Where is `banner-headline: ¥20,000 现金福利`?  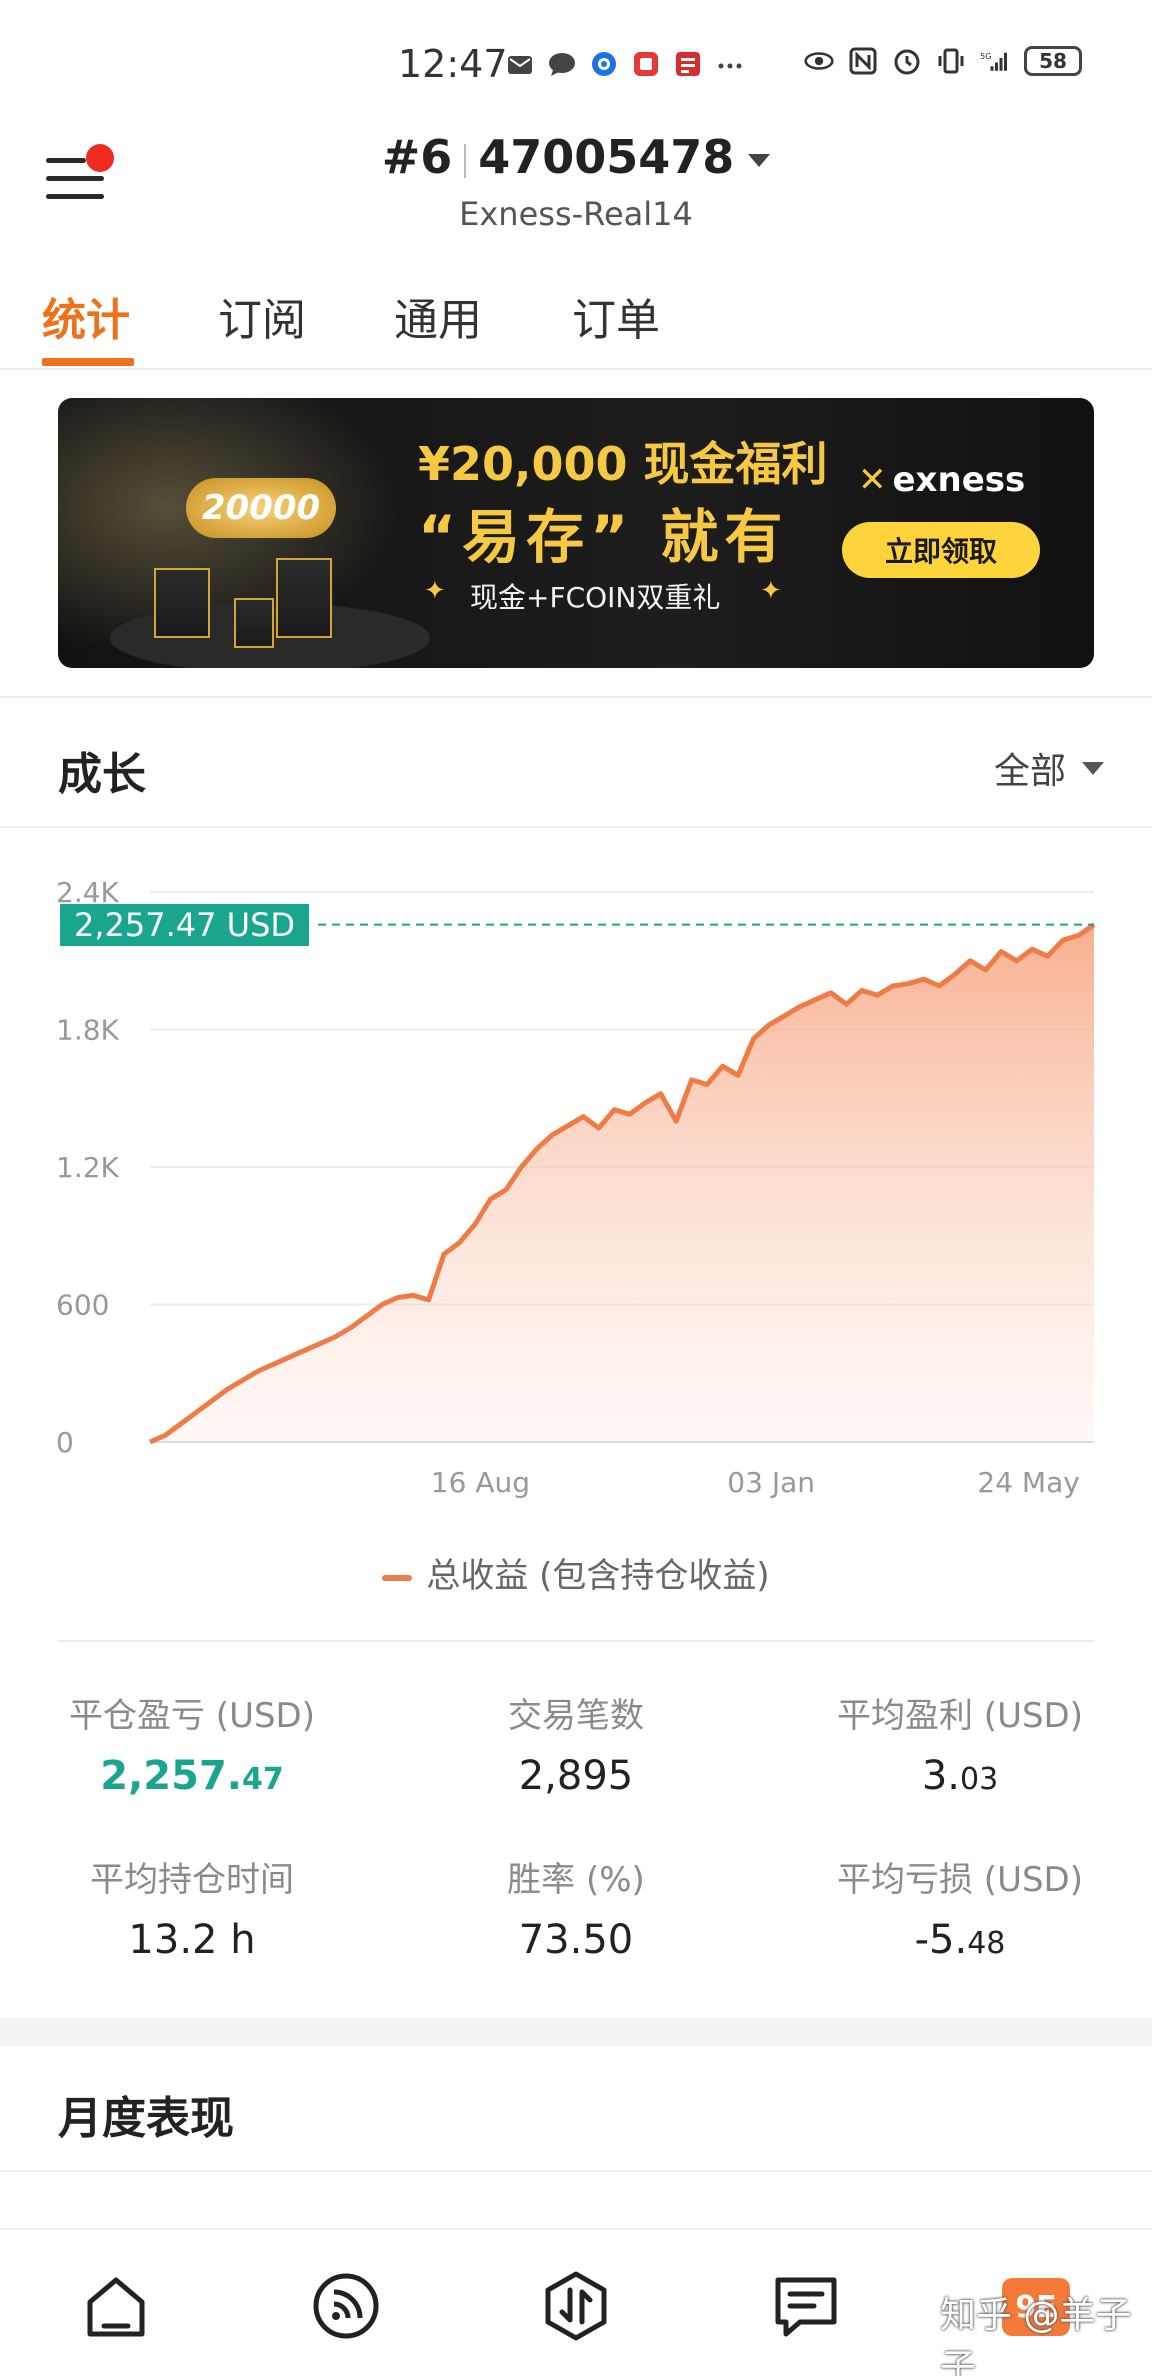 banner-headline: ¥20,000 现金福利 is located at coordinates (623, 464).